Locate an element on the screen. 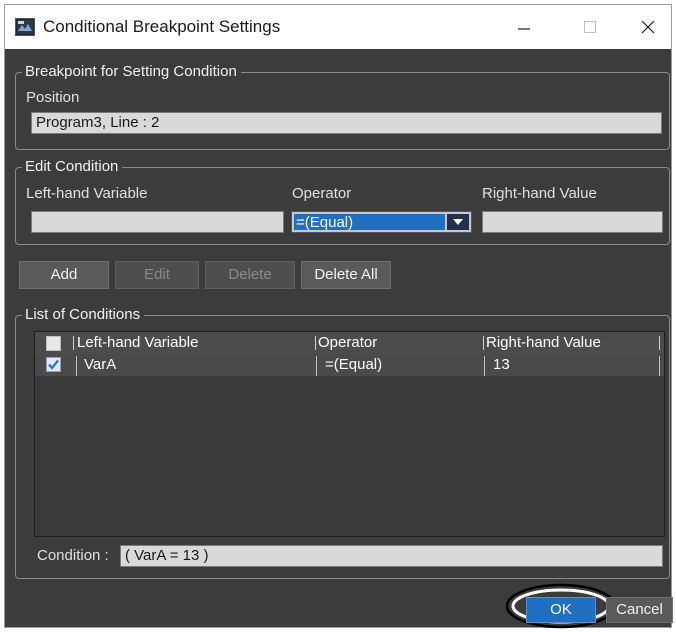  operator-selected-value: =(Equal) is located at coordinates (369, 222).